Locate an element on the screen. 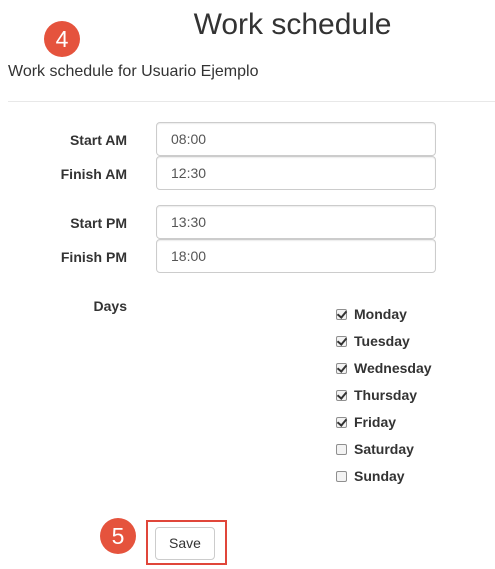  step-badge-5: 5 is located at coordinates (118, 536).